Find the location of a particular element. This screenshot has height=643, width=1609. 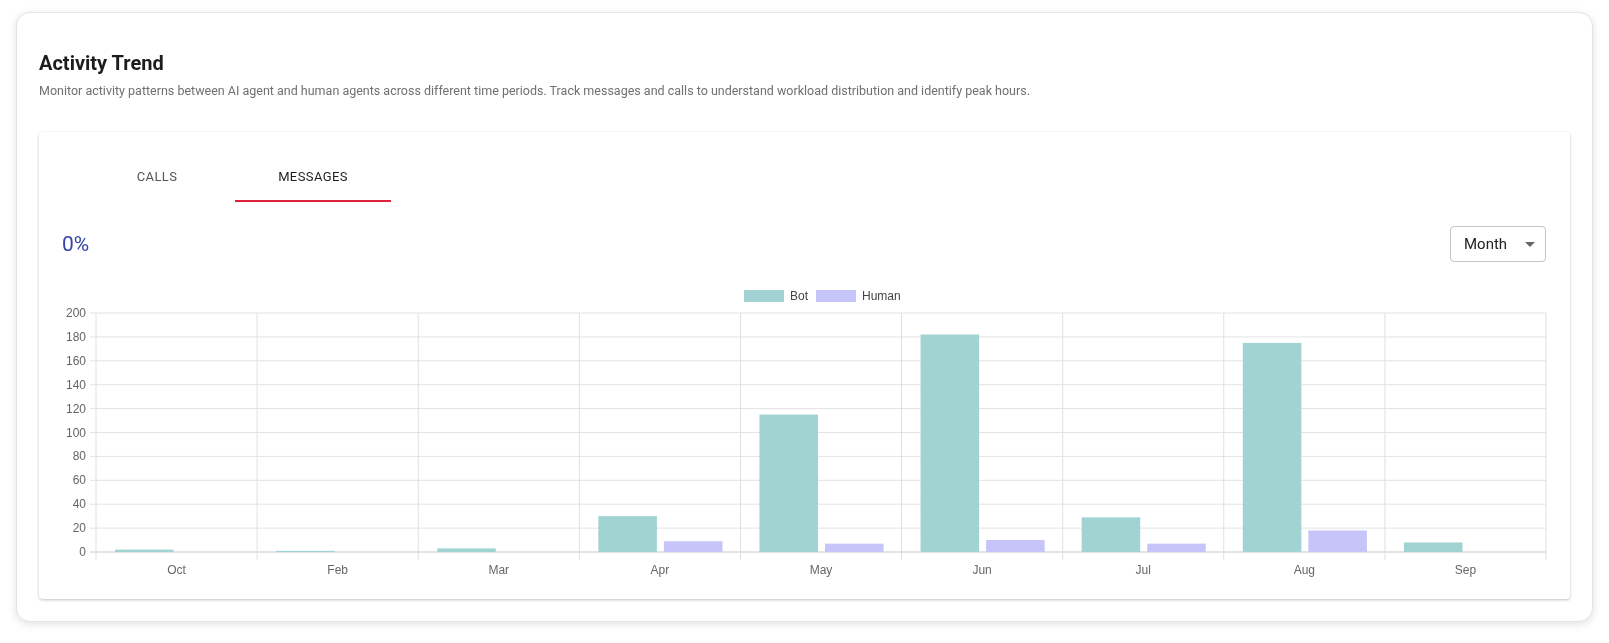

percentage-value: 0% is located at coordinates (76, 244).